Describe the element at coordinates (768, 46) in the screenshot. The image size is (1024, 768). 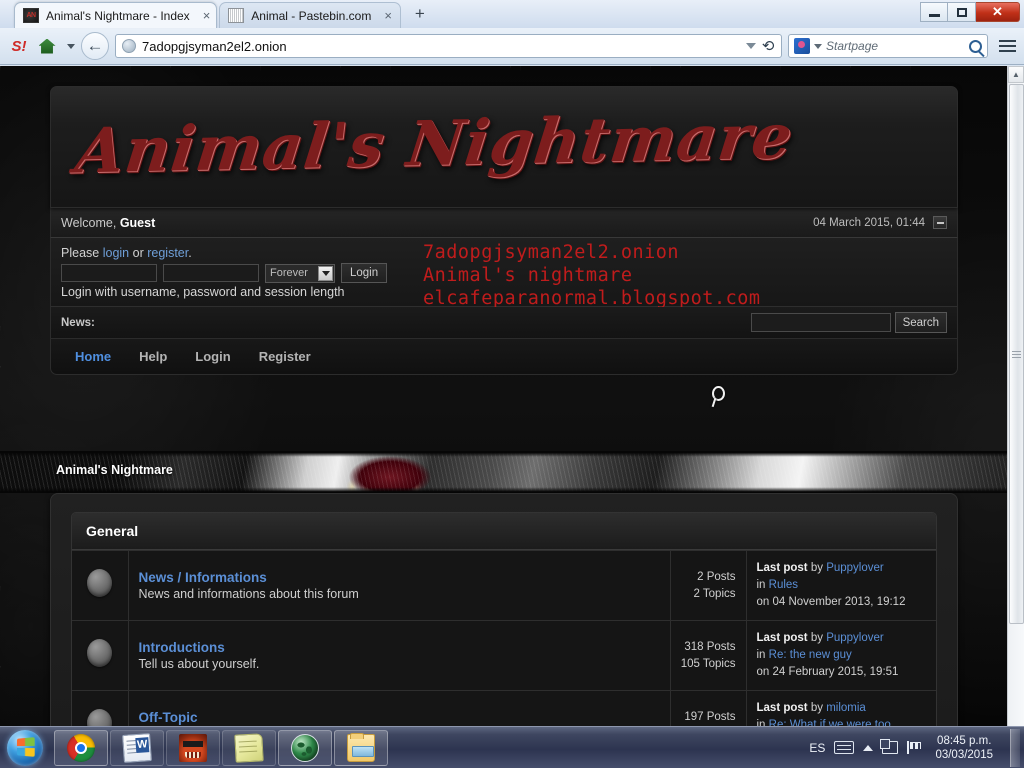
I see `reload-icon: ⟳` at that location.